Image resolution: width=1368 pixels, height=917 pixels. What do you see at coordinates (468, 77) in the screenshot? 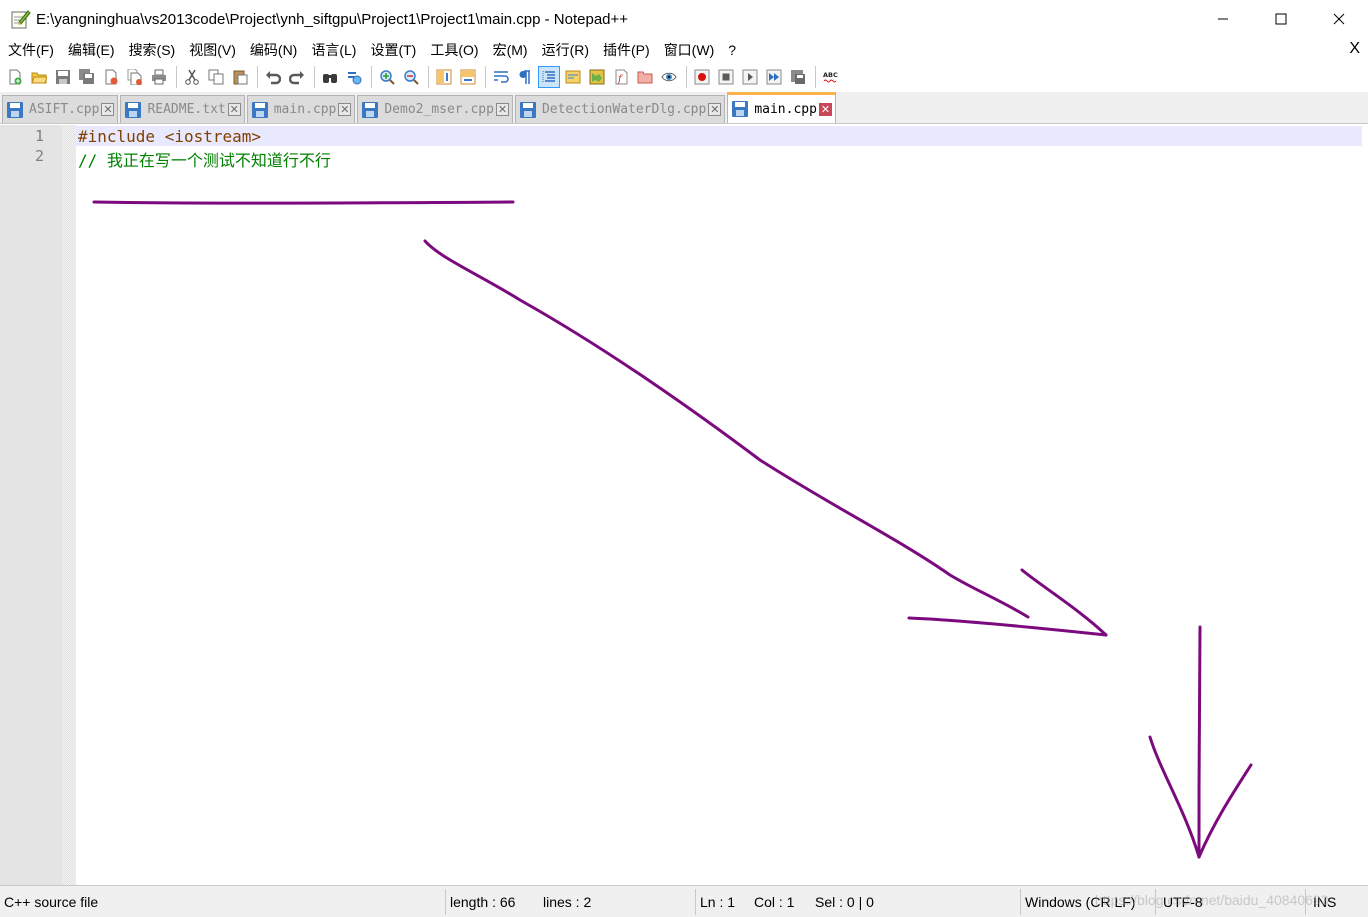
I see `sync-horizontal-scroll-button` at bounding box center [468, 77].